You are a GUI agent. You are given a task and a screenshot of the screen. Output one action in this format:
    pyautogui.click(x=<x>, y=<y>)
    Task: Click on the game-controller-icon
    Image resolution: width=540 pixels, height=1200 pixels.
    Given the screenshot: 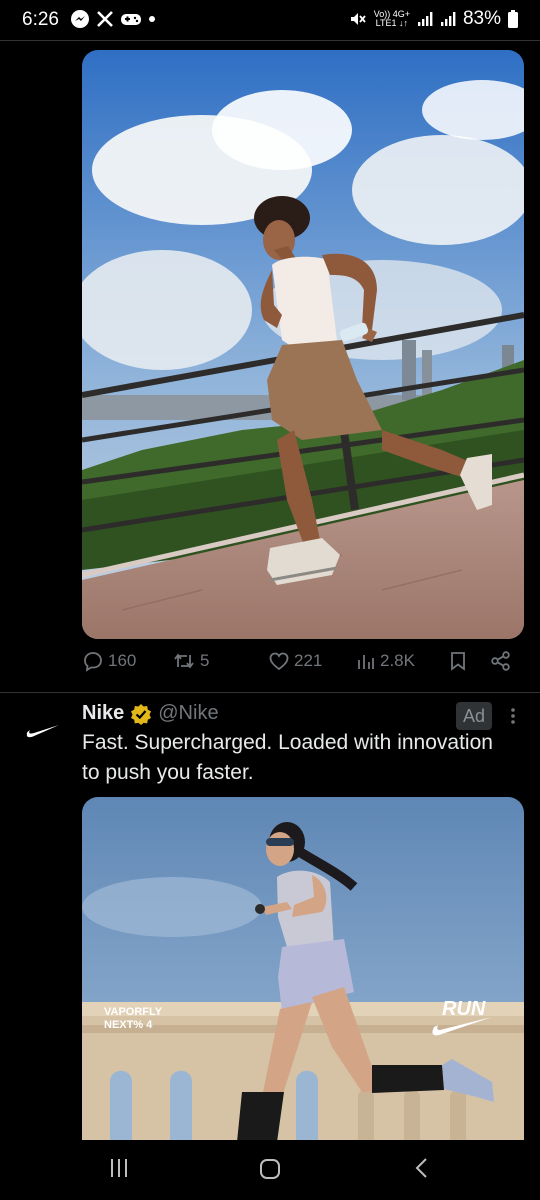 What is the action you would take?
    pyautogui.click(x=131, y=19)
    